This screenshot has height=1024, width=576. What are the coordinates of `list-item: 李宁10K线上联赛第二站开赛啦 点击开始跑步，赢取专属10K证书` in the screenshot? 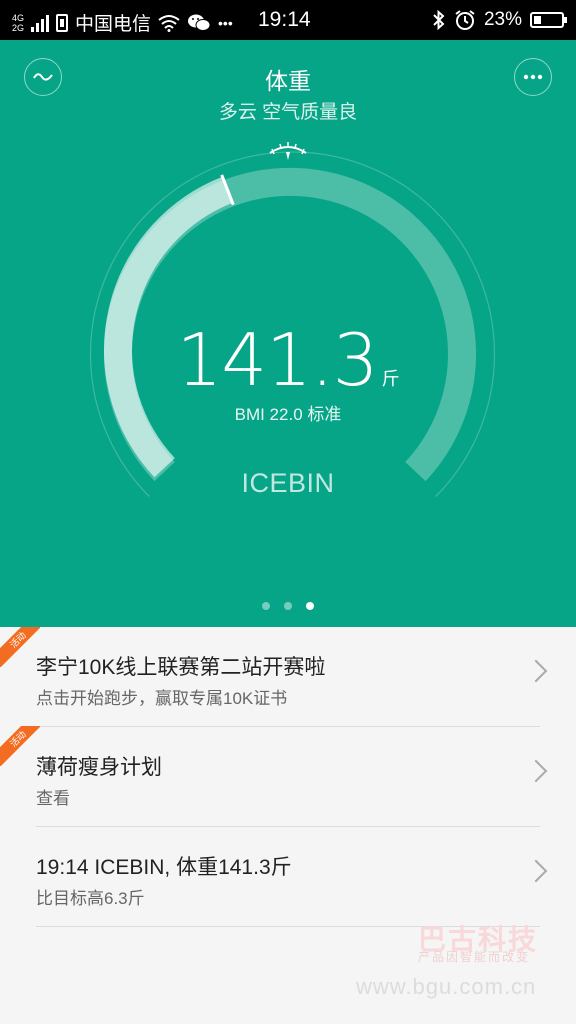 It's located at (292, 677).